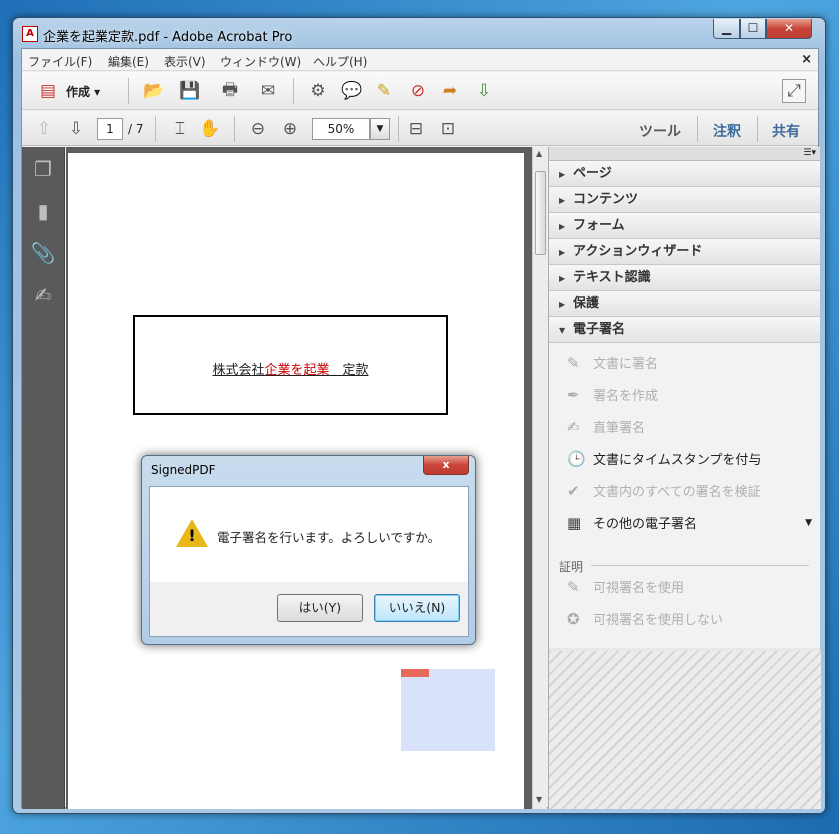 Image resolution: width=839 pixels, height=834 pixels. Describe the element at coordinates (154, 91) in the screenshot. I see `open-folder-icon: 📂` at that location.